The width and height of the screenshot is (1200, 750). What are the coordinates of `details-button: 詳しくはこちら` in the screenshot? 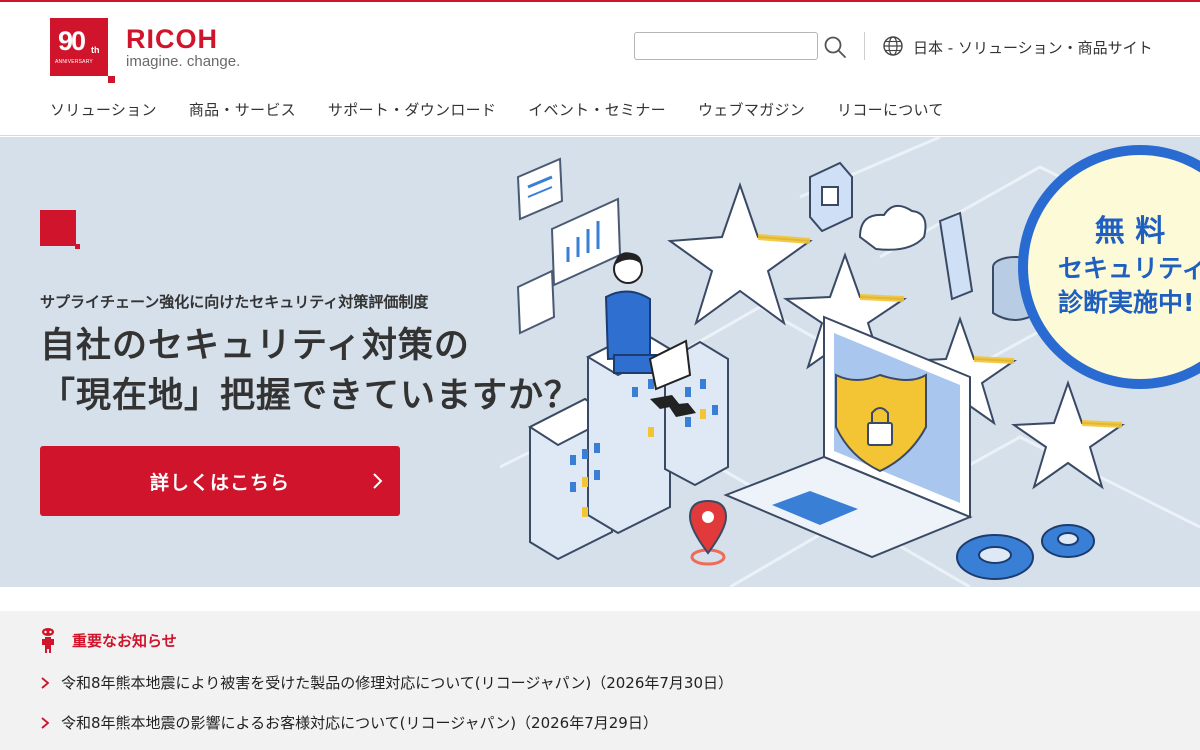 It's located at (220, 481).